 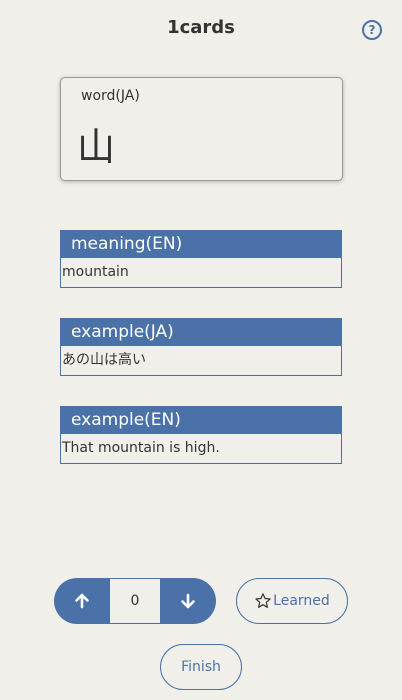 I want to click on arrow-up-icon, so click(x=82, y=601).